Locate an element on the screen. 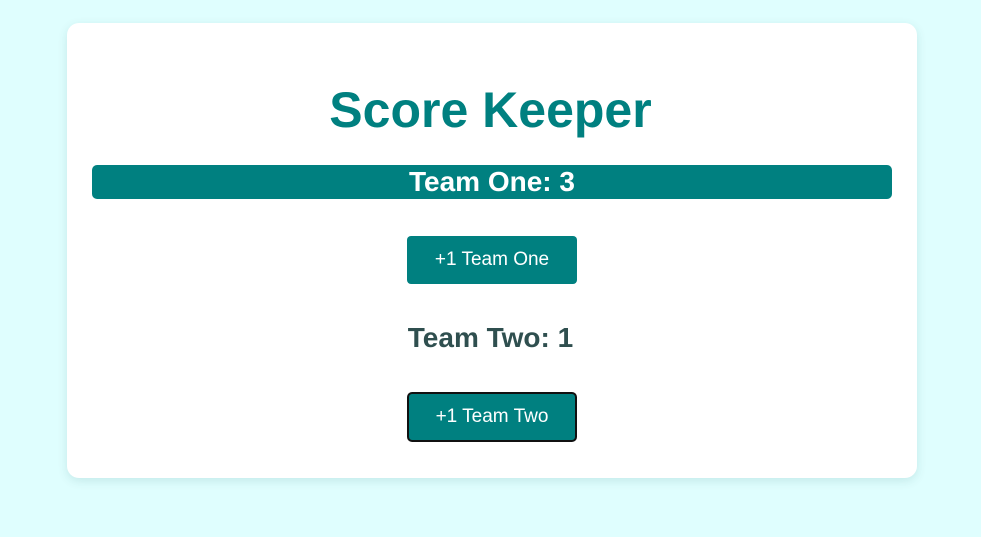  team-two-score: Team Two: 1 is located at coordinates (490, 337).